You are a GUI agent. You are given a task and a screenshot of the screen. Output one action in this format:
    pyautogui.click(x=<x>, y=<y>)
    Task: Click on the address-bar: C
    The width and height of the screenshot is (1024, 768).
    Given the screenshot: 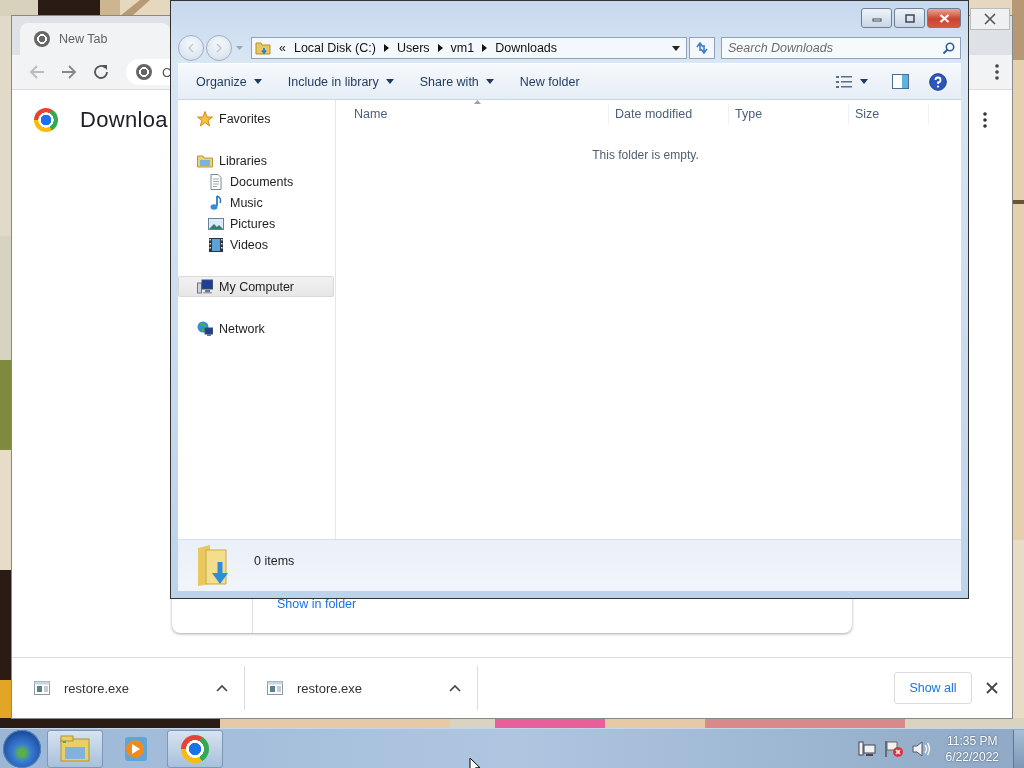 What is the action you would take?
    pyautogui.click(x=148, y=72)
    